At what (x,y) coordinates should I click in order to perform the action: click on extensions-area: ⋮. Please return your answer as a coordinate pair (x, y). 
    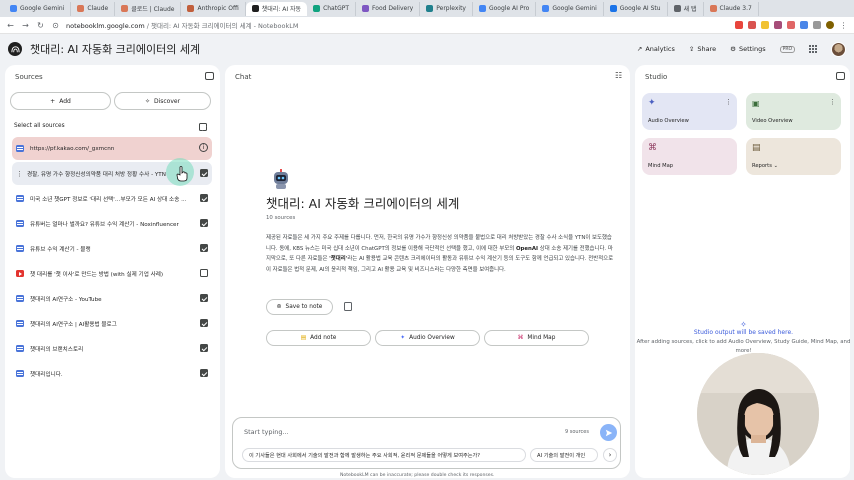
    Looking at the image, I should click on (791, 25).